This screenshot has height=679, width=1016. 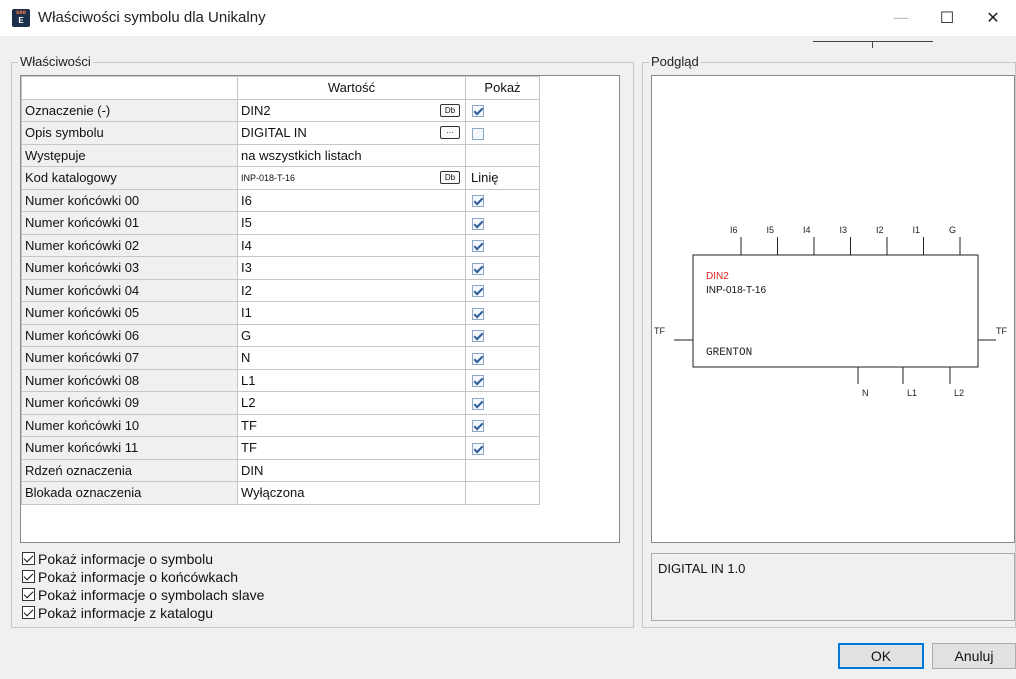 What do you see at coordinates (351, 245) in the screenshot?
I see `property-value: I4` at bounding box center [351, 245].